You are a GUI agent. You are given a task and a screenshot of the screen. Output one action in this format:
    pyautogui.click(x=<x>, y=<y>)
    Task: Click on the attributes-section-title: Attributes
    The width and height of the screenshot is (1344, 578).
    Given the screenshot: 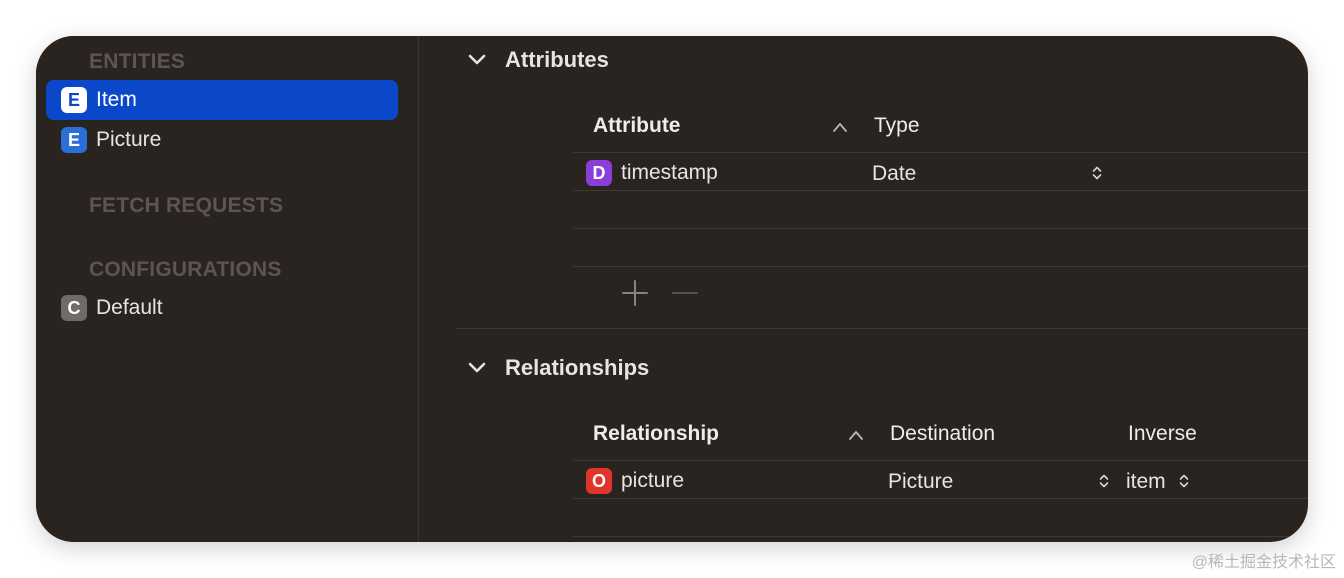 What is the action you would take?
    pyautogui.click(x=557, y=59)
    